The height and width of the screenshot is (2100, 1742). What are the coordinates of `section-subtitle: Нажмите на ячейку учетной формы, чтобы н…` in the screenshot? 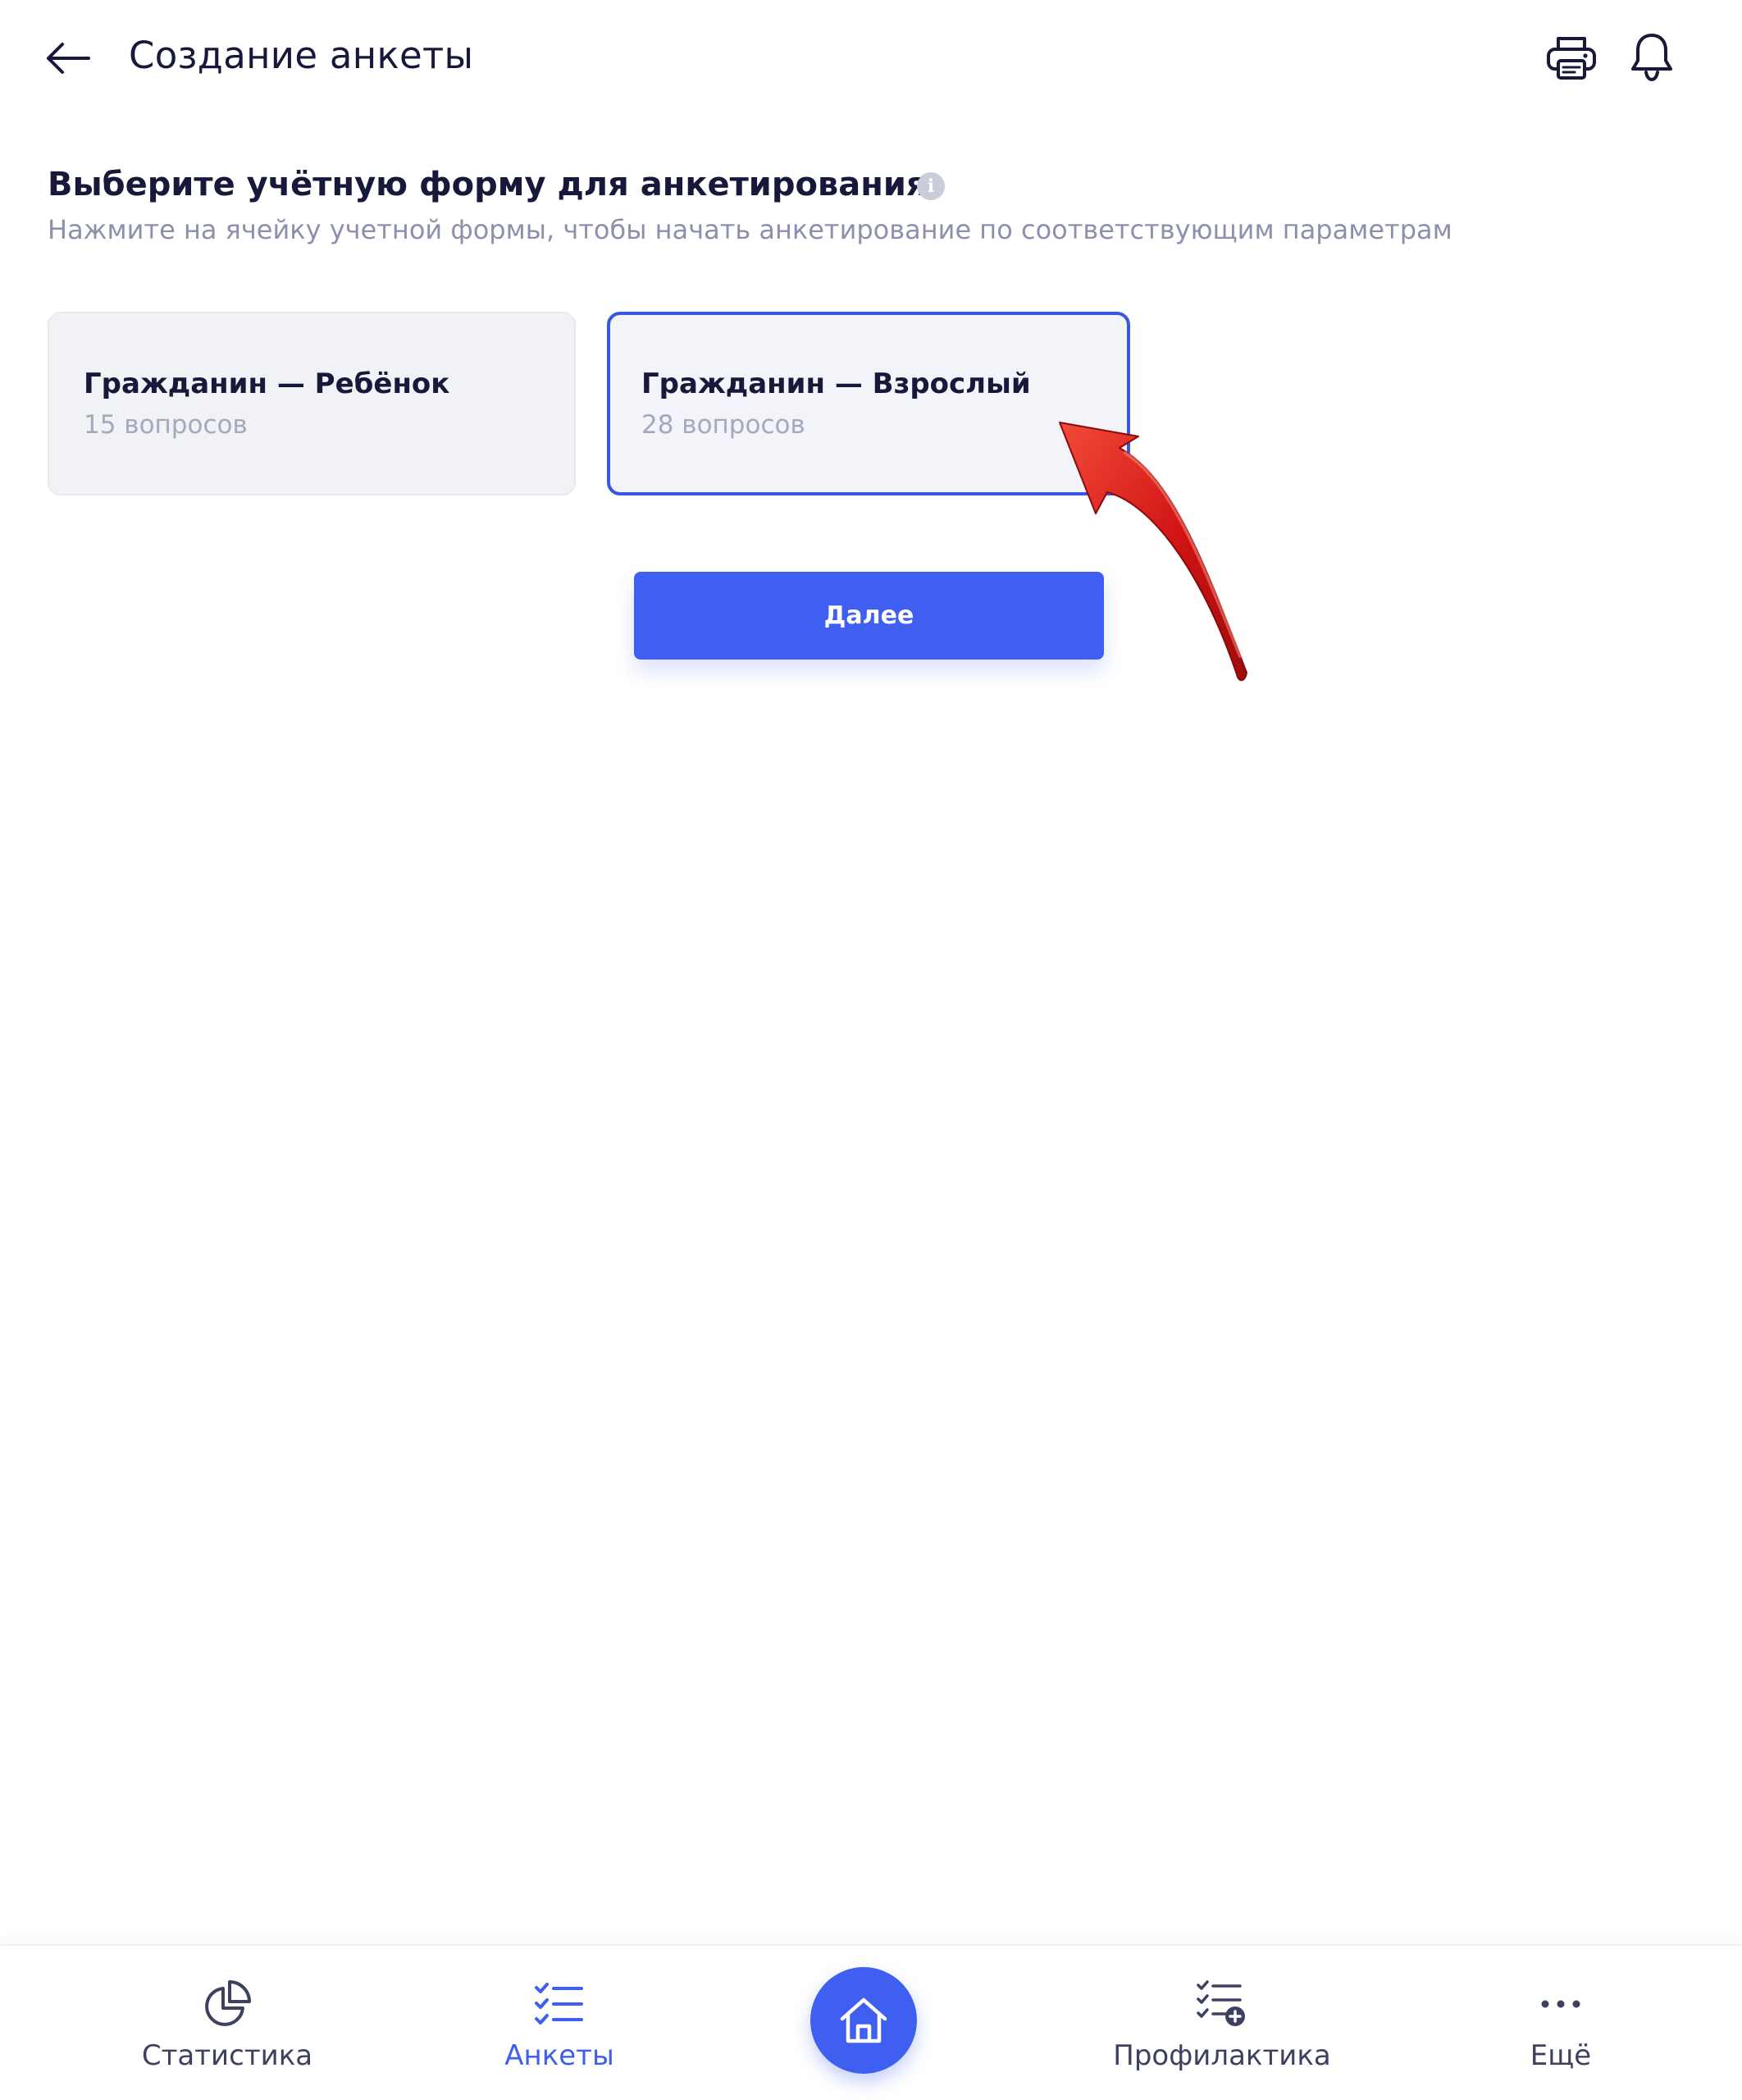 It's located at (750, 230).